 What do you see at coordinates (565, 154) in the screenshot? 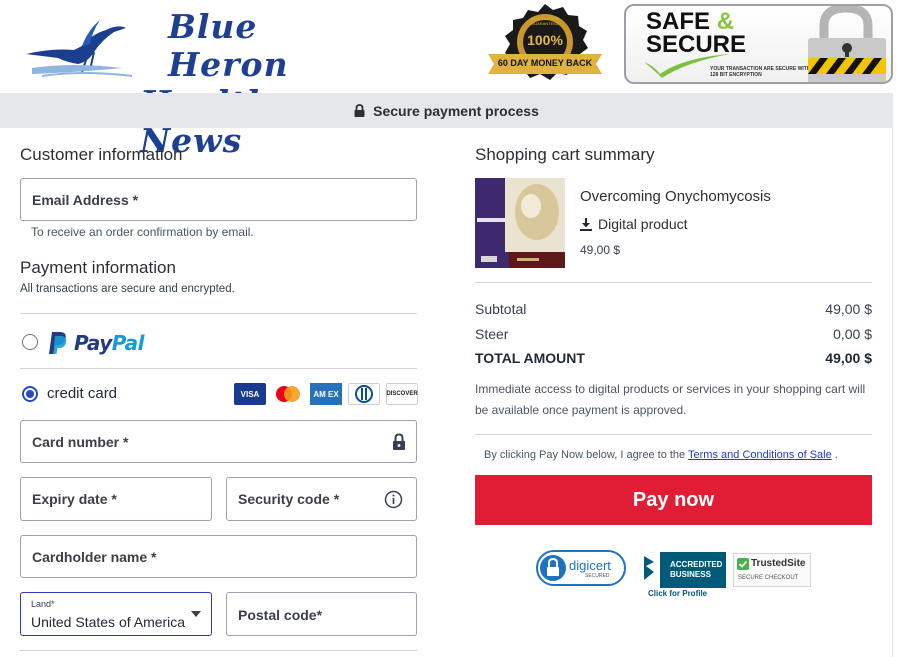
I see `cart-summary-title: Shopping cart summary` at bounding box center [565, 154].